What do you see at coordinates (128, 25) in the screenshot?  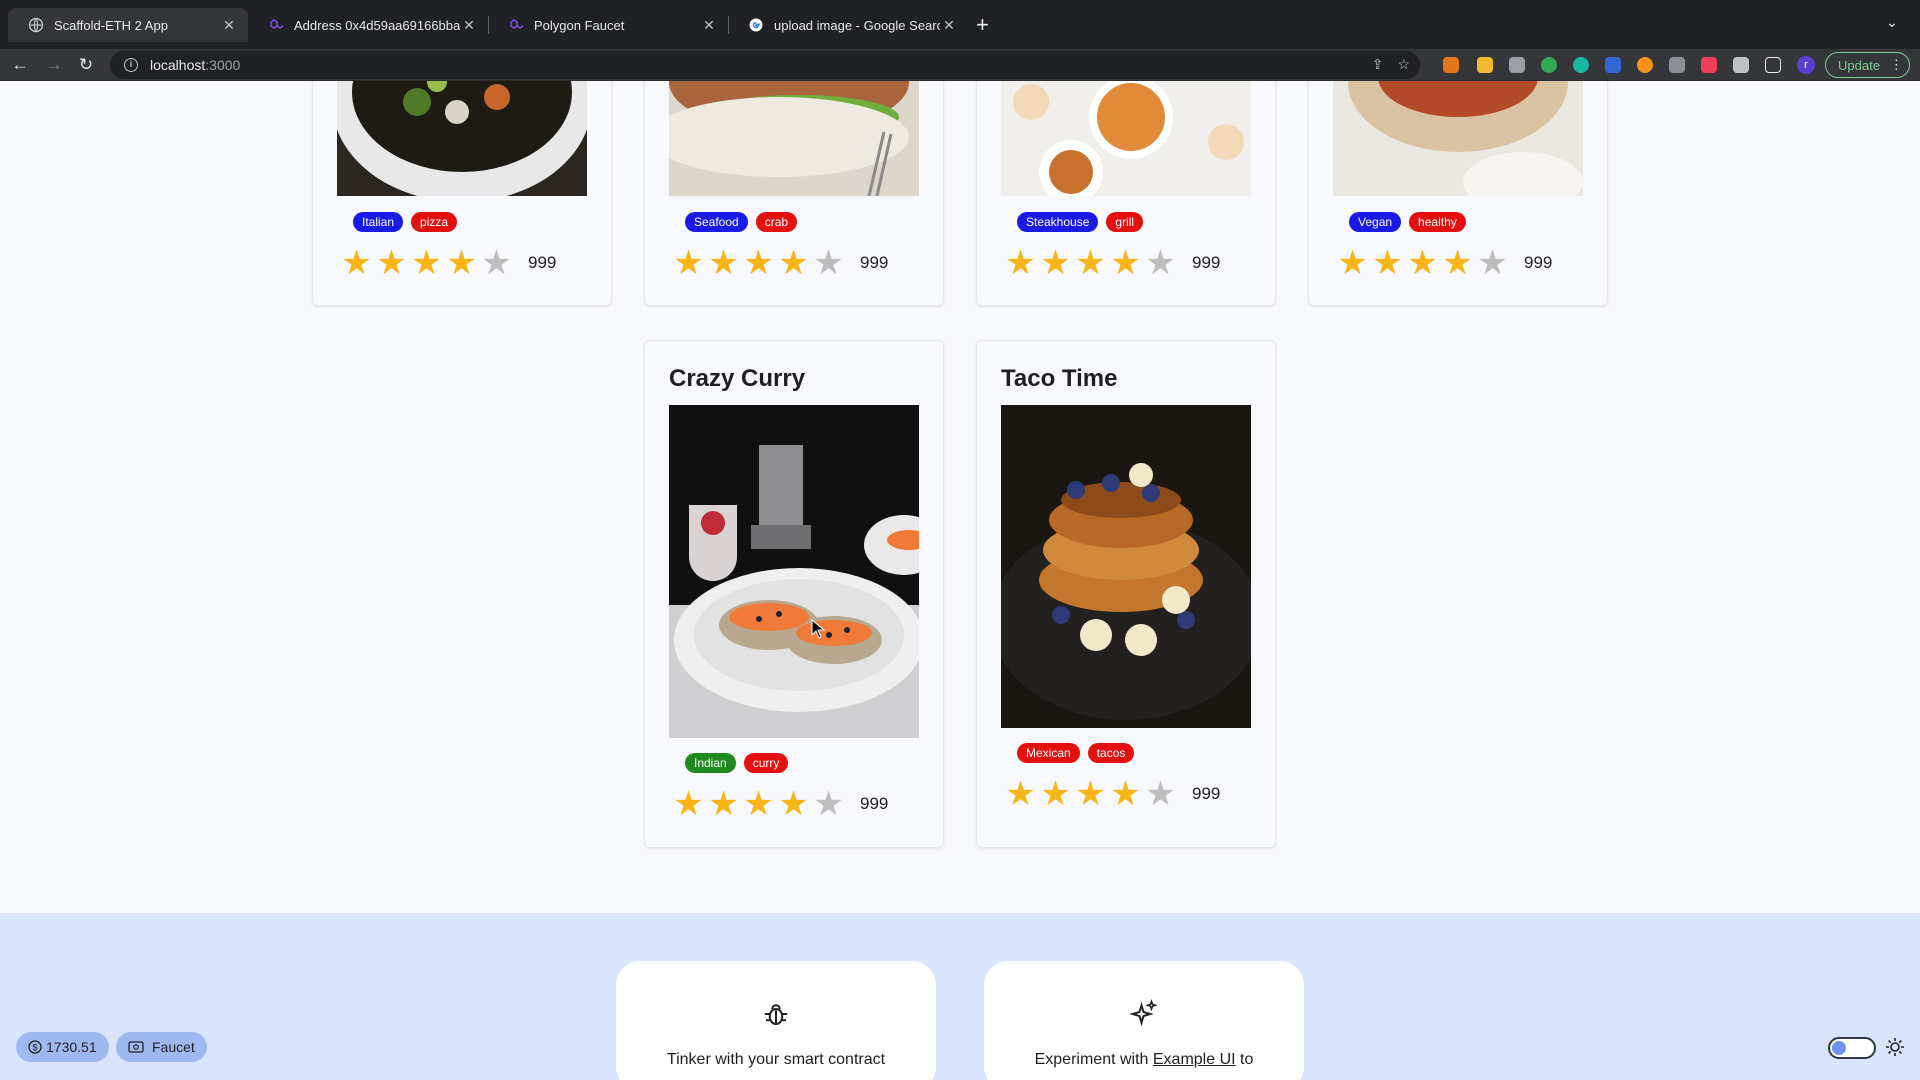 I see `tab-scaffold-eth: Scaffold-ETH 2 App ✕` at bounding box center [128, 25].